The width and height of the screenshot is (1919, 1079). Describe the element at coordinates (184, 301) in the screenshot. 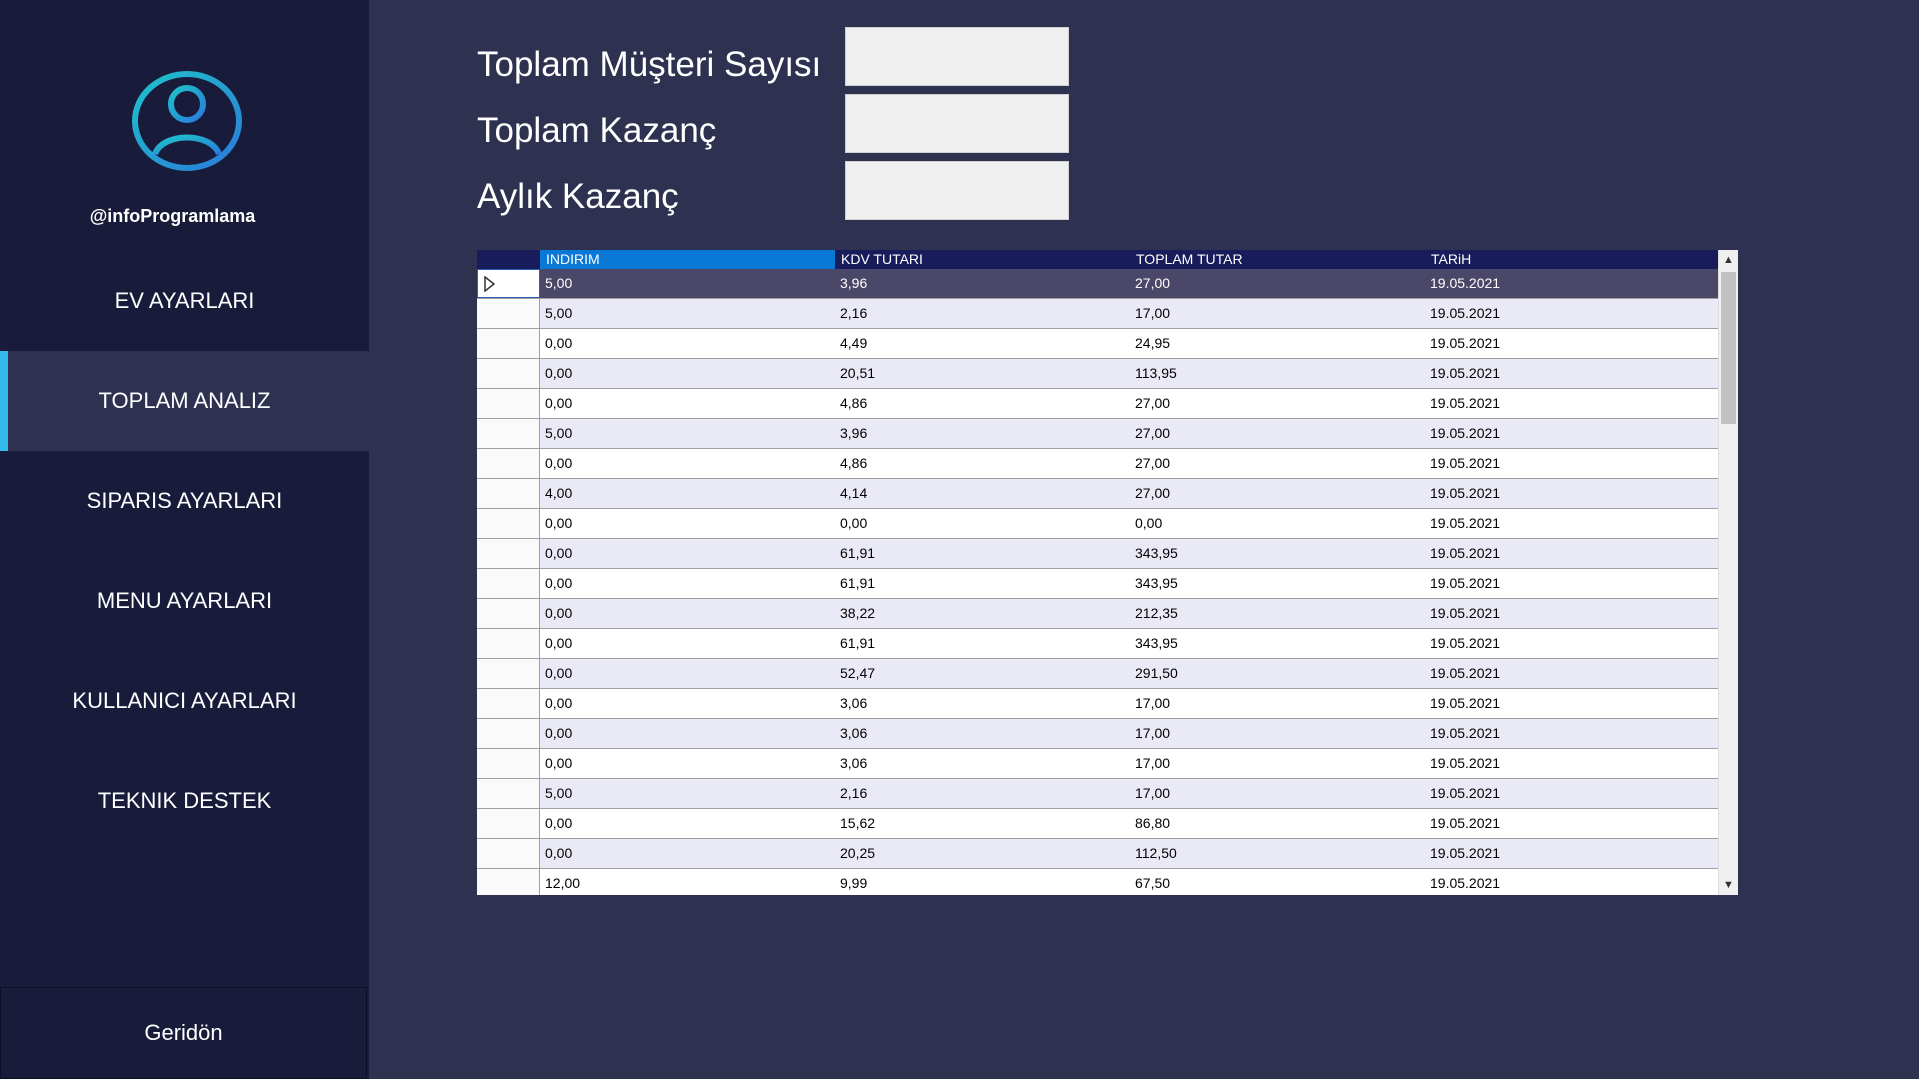

I see `nav-ev-ayarlari: EV AYARLARI` at that location.